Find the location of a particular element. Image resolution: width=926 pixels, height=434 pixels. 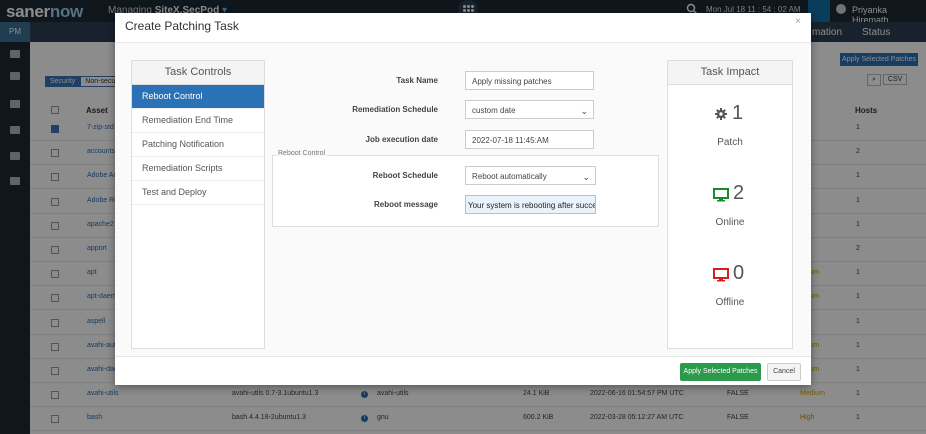

online-label: Online is located at coordinates (730, 222).